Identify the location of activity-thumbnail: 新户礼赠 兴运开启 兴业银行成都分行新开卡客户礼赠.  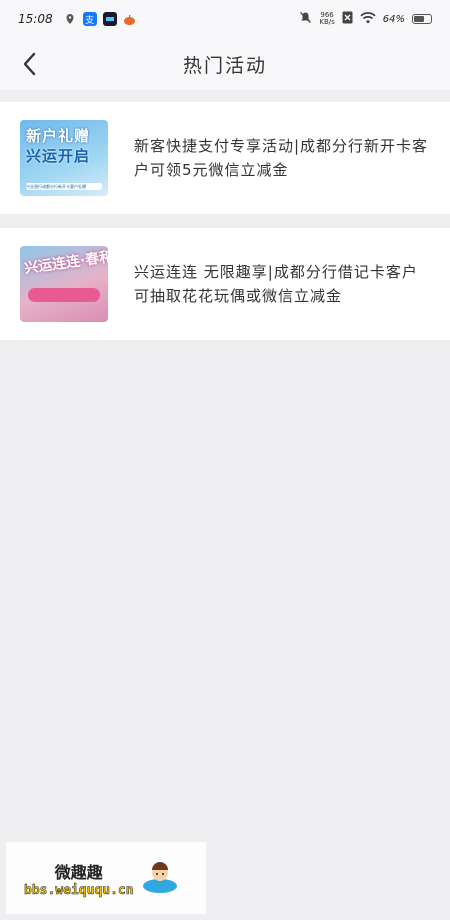
(64, 158).